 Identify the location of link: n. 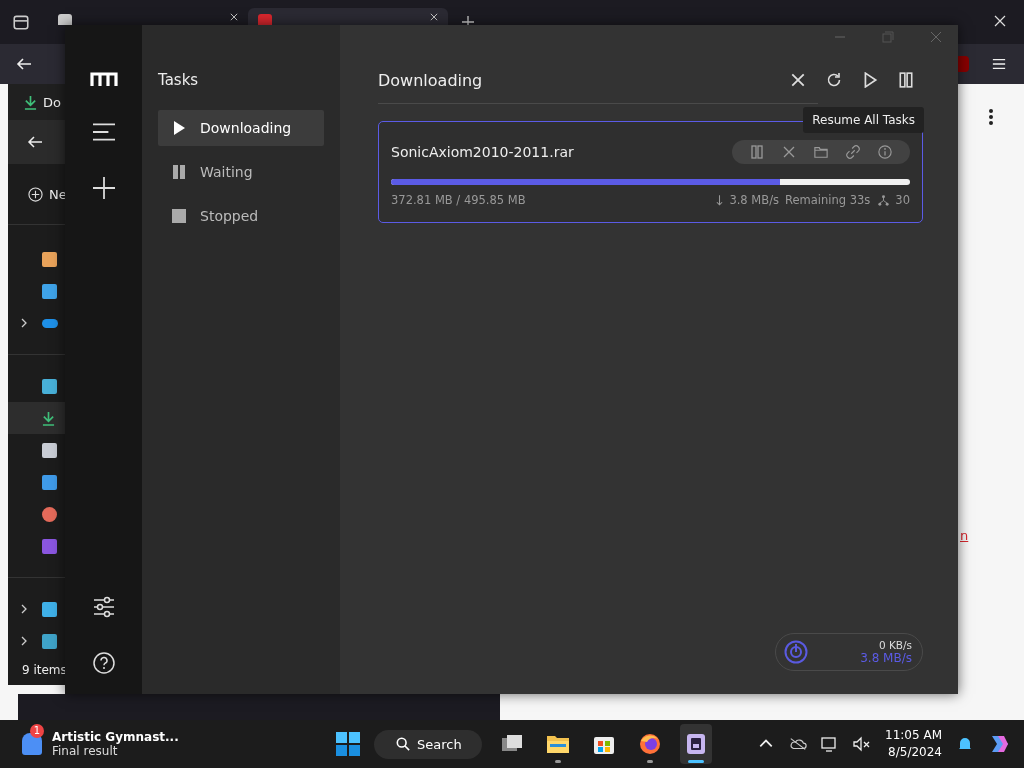
(964, 535).